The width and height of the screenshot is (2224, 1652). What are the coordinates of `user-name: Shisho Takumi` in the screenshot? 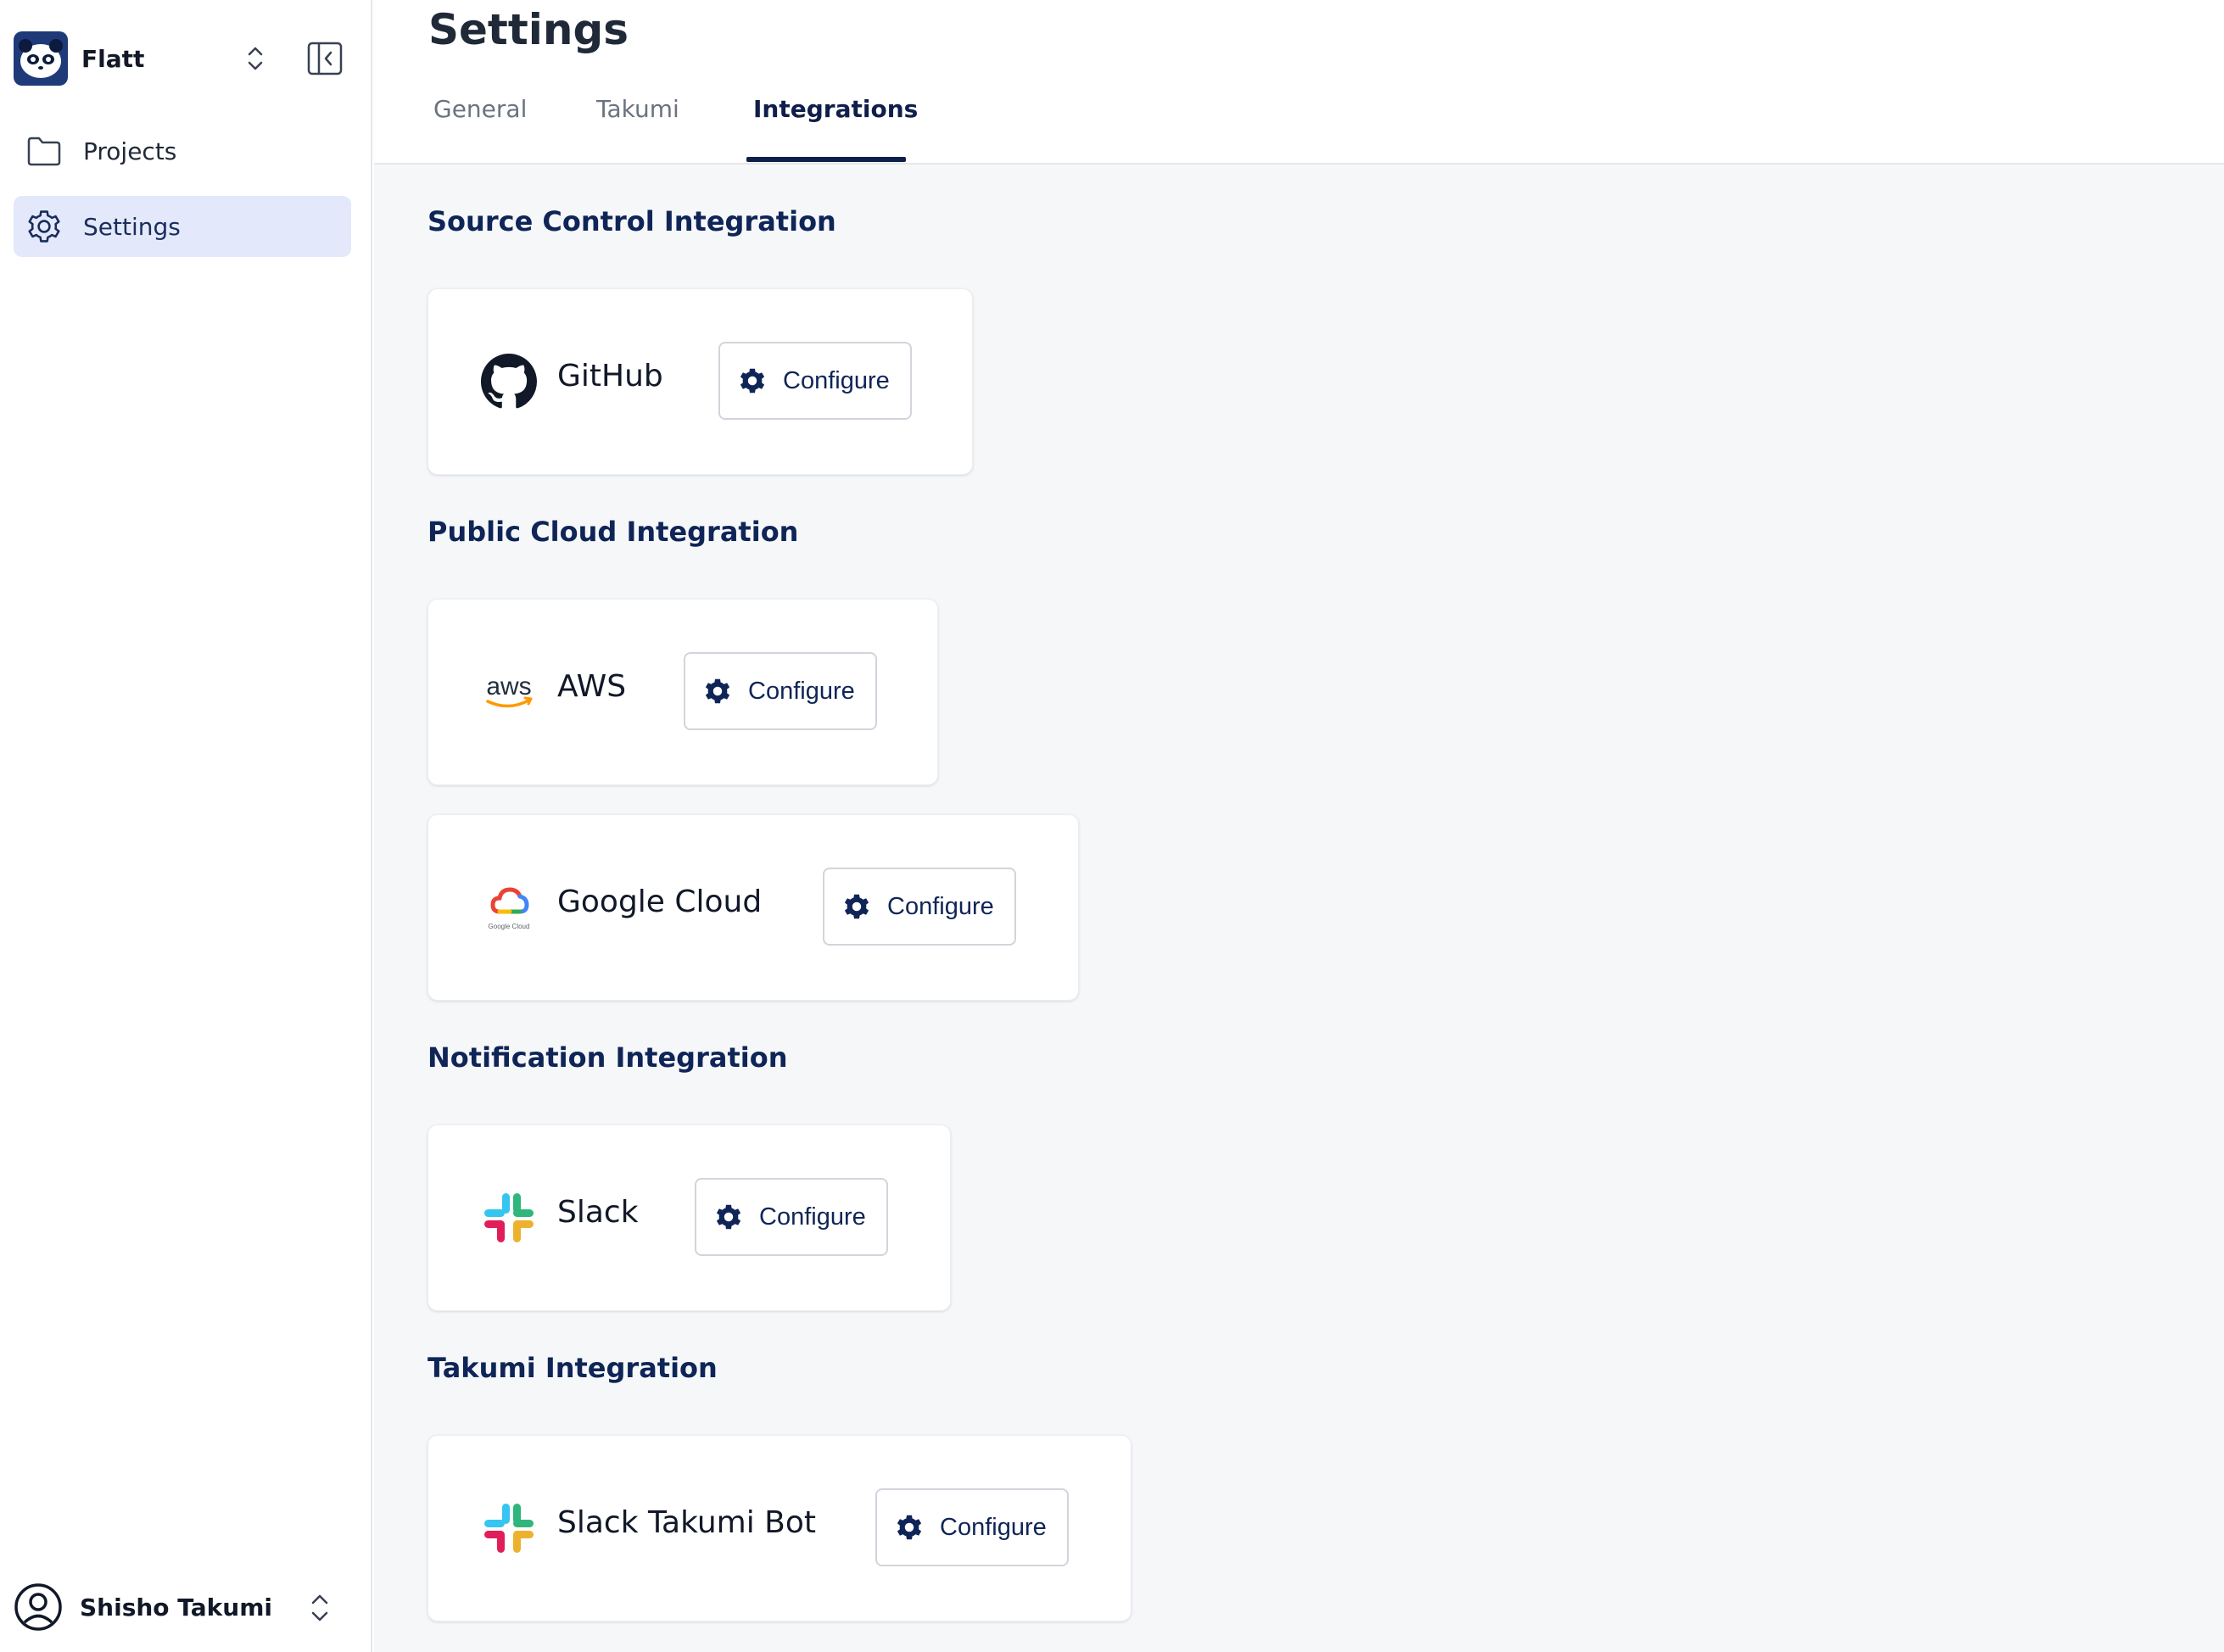 It's located at (176, 1607).